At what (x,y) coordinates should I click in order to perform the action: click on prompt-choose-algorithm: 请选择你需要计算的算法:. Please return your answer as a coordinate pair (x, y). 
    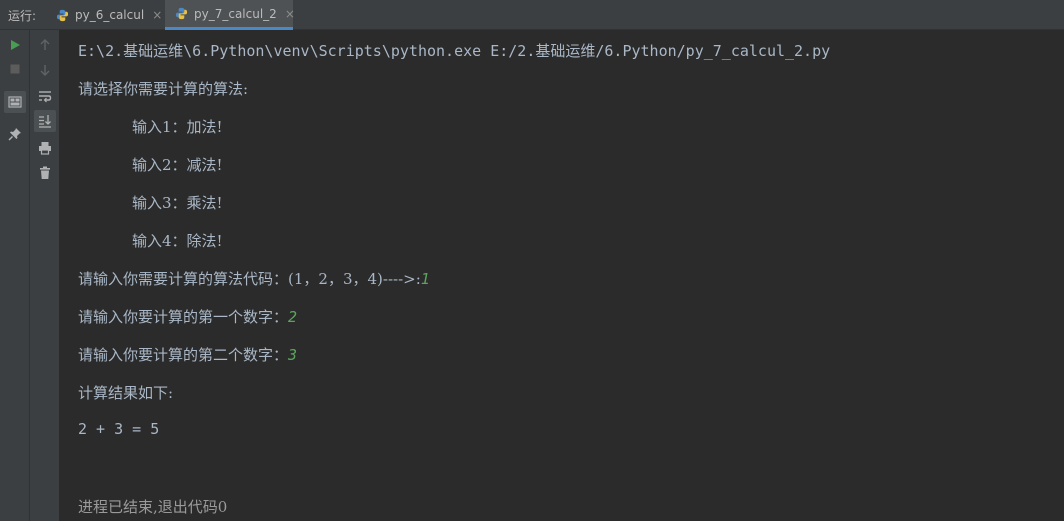
    Looking at the image, I should click on (163, 89).